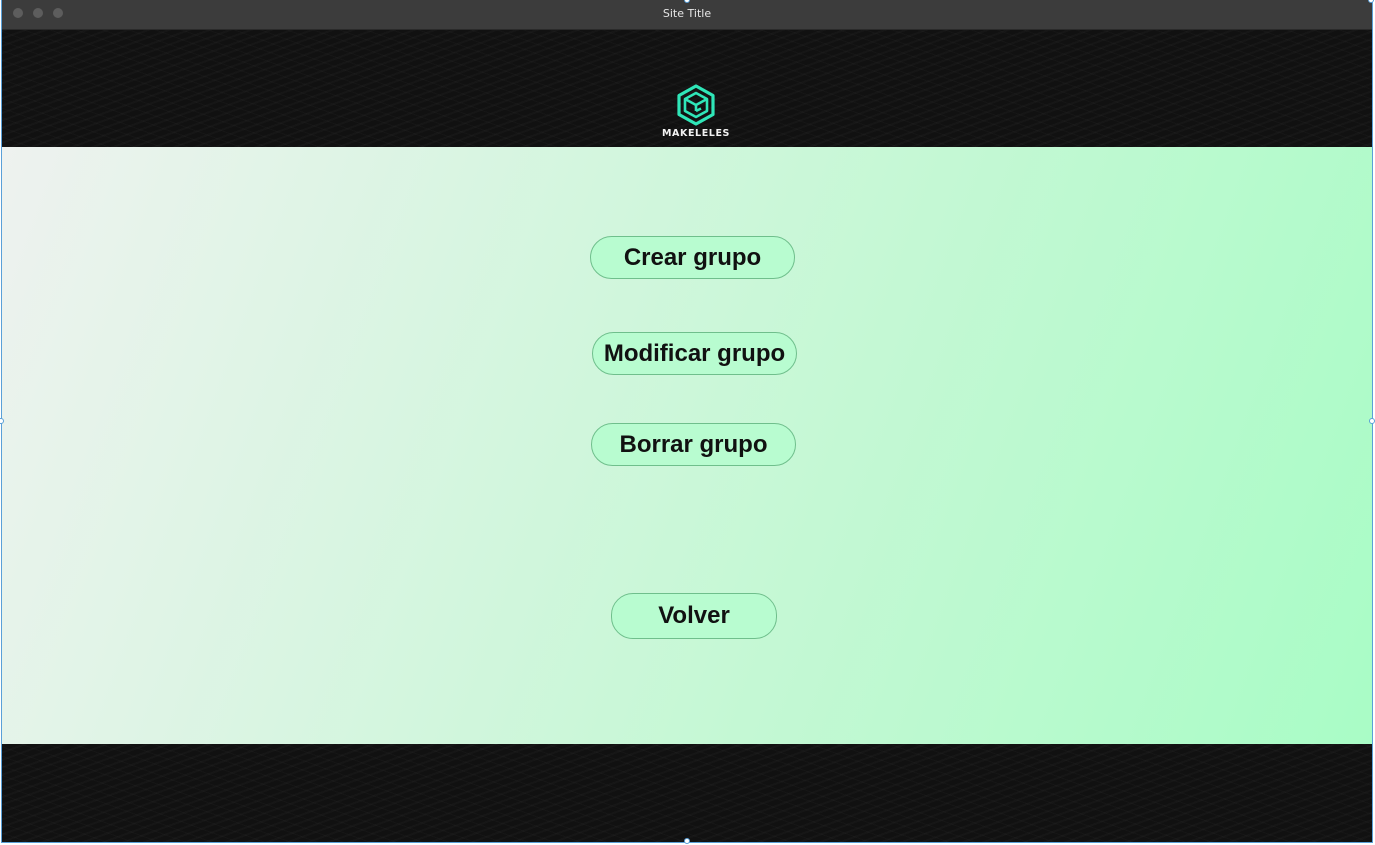 This screenshot has width=1375, height=845. I want to click on borrar-grupo-button: Borrar grupo, so click(693, 444).